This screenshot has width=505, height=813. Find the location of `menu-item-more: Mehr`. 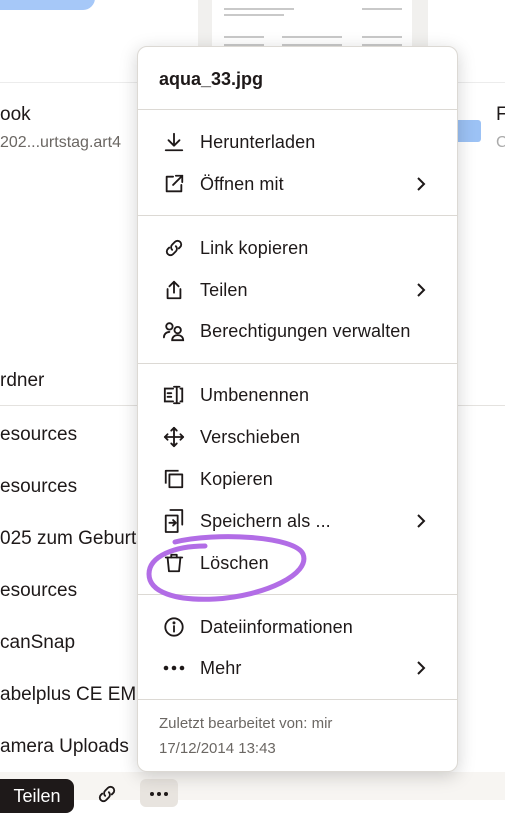

menu-item-more: Mehr is located at coordinates (297, 668).